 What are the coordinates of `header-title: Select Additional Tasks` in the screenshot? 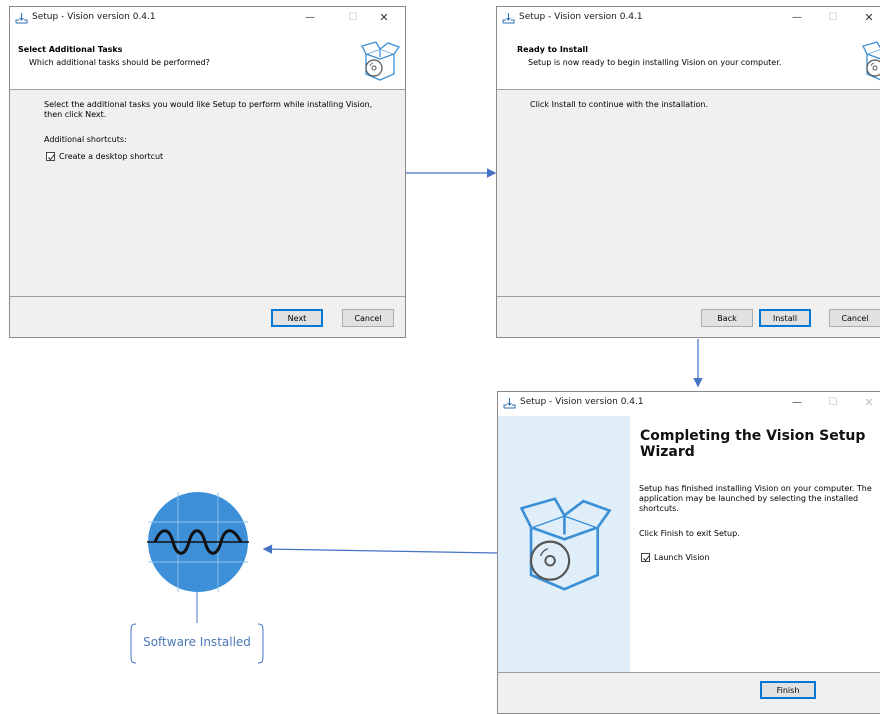 It's located at (70, 49).